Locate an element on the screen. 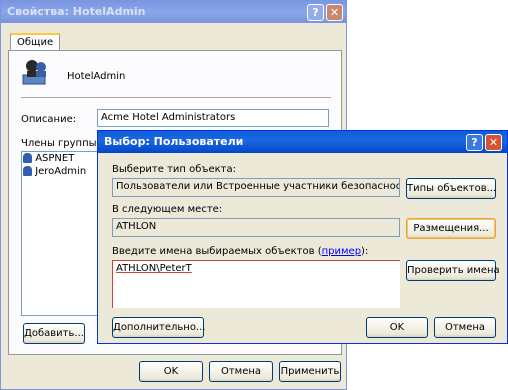 Image resolution: width=508 pixels, height=390 pixels. tab-general-label: Общие is located at coordinates (35, 42).